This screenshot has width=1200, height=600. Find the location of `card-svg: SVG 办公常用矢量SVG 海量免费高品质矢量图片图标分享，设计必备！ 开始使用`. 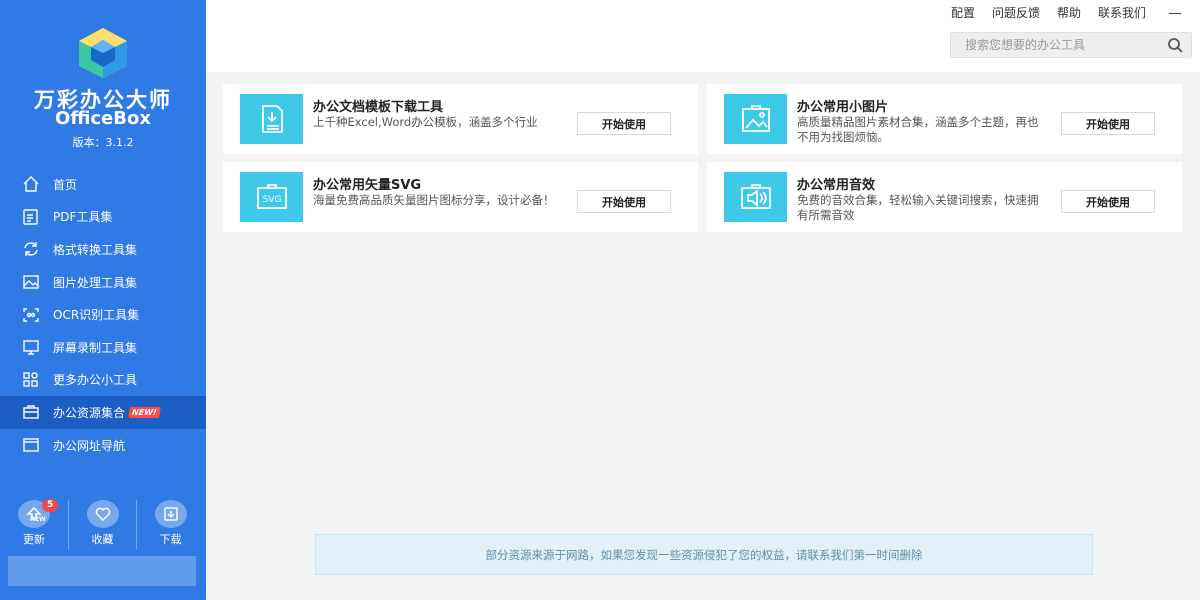

card-svg: SVG 办公常用矢量SVG 海量免费高品质矢量图片图标分享，设计必备！ 开始使用 is located at coordinates (460, 197).